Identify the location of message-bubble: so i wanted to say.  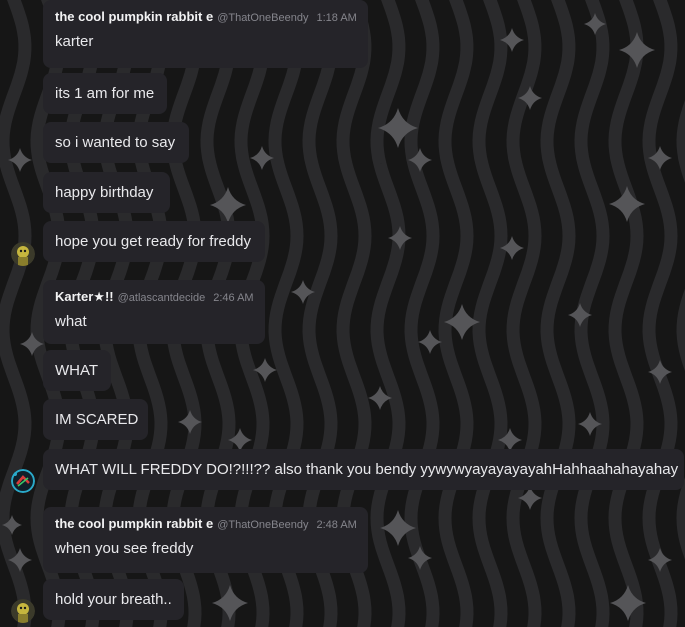
(116, 142).